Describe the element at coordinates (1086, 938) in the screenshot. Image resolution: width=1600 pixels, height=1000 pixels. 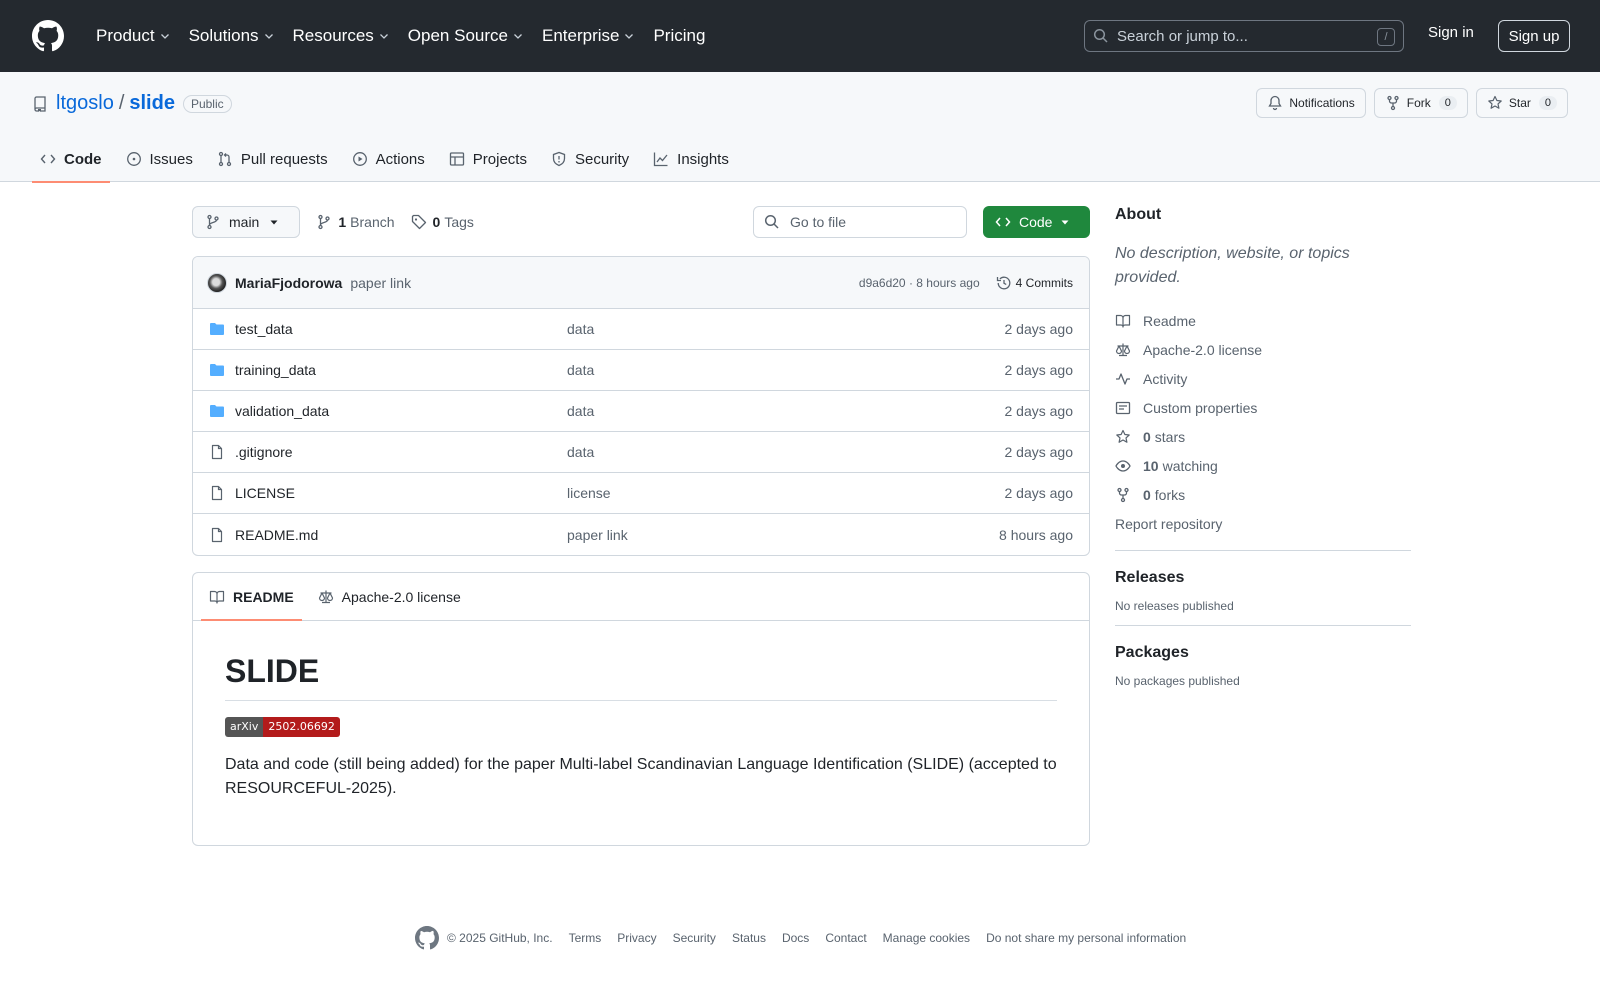
I see `footer-link-do-not-share: Do not share my personal information` at that location.